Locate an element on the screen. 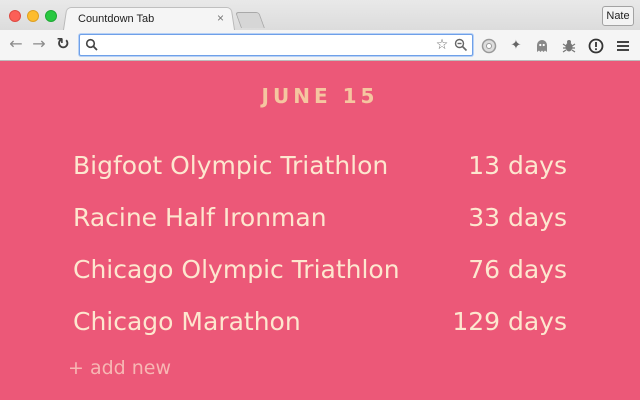  browser-titlebar: Countdown Tab × Nate is located at coordinates (320, 15).